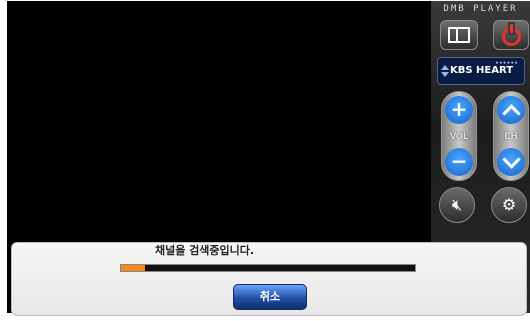  What do you see at coordinates (270, 297) in the screenshot?
I see `cancel-button: 취소` at bounding box center [270, 297].